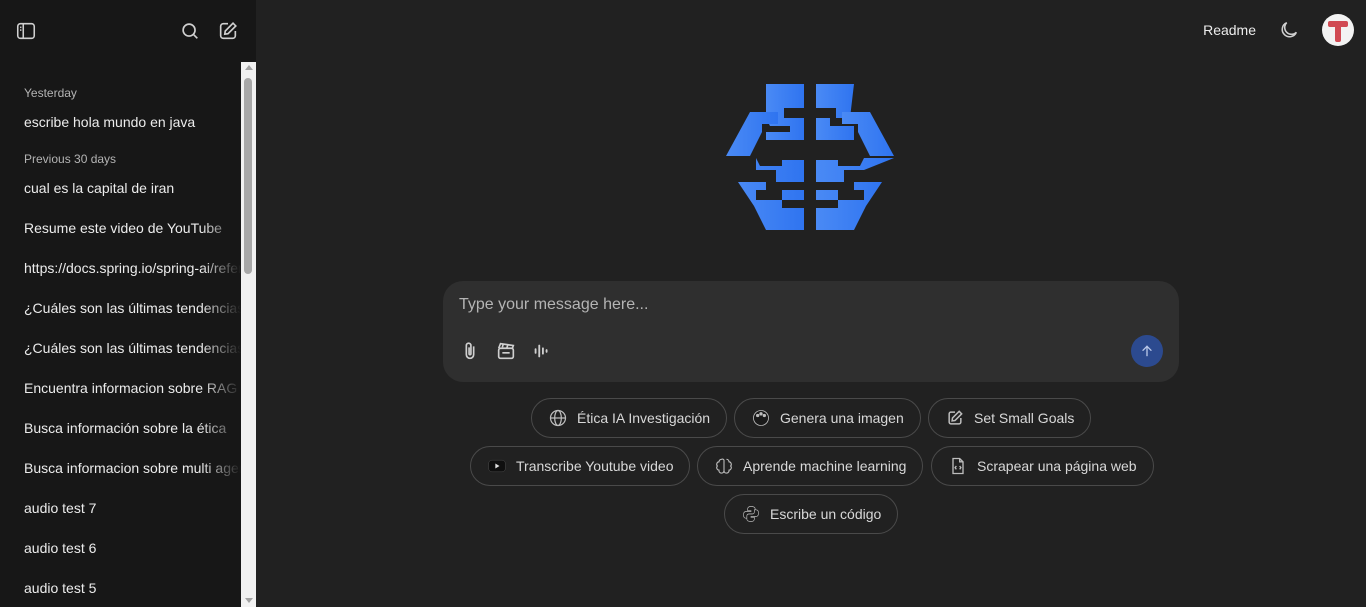 The width and height of the screenshot is (1366, 607). I want to click on chat-history-item: audio test 7, so click(120, 508).